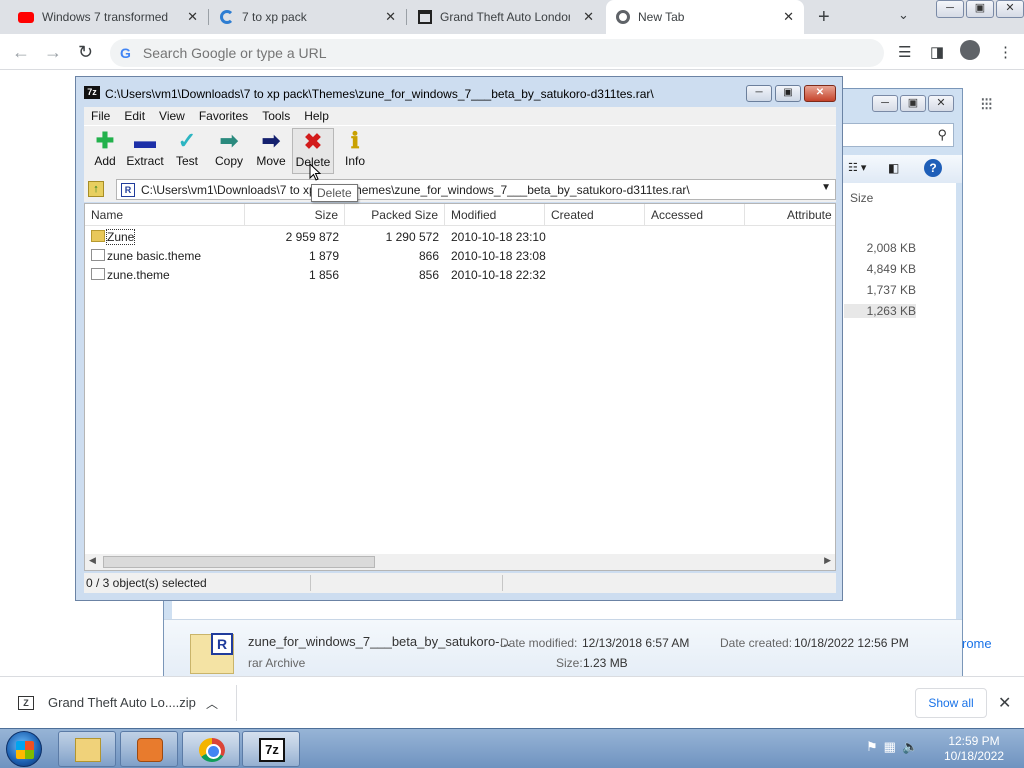  I want to click on taskbar-media-player, so click(149, 749).